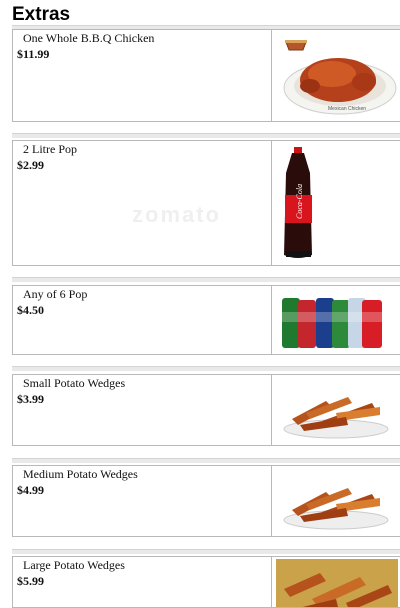 The width and height of the screenshot is (400, 608). Describe the element at coordinates (335, 203) in the screenshot. I see `item-image-cell: Coca-Cola` at that location.